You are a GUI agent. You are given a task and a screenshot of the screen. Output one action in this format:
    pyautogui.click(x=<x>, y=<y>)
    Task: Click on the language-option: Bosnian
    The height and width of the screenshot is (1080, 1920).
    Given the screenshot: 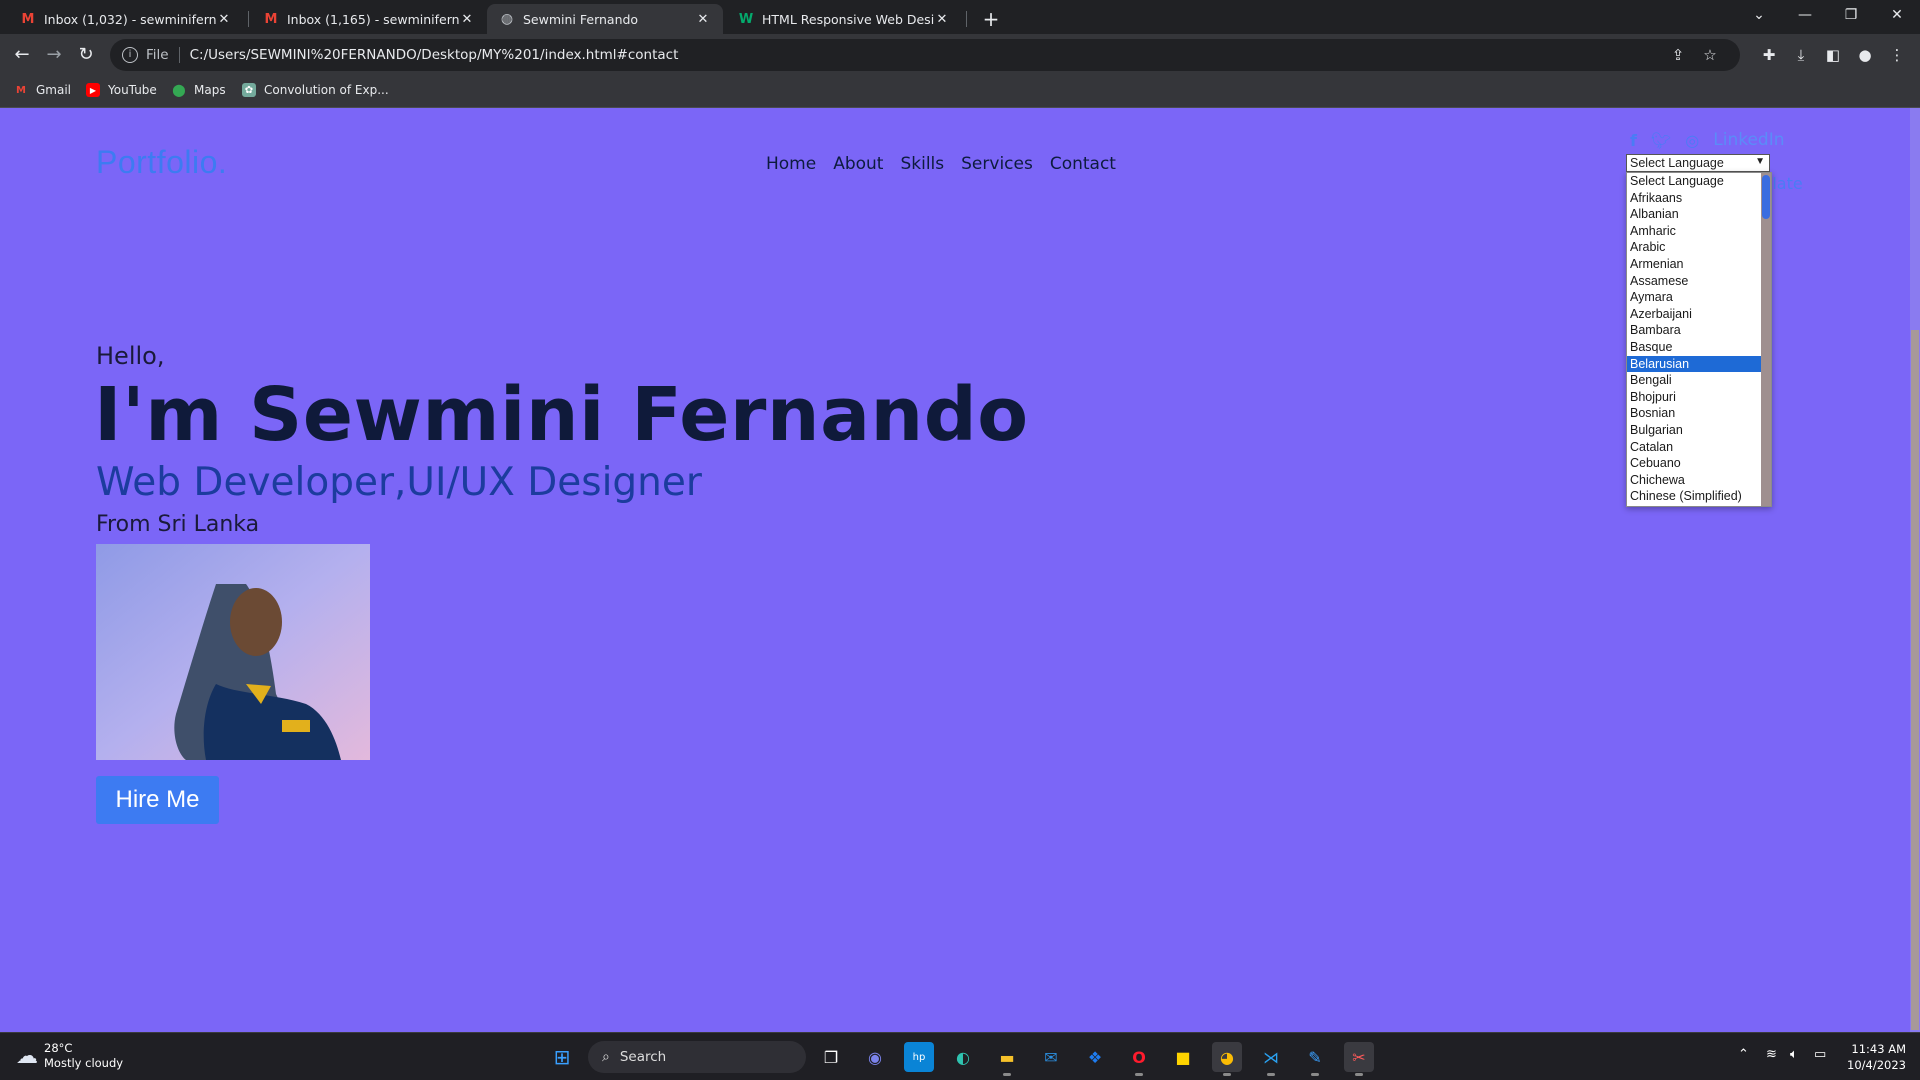 What is the action you would take?
    pyautogui.click(x=1699, y=413)
    